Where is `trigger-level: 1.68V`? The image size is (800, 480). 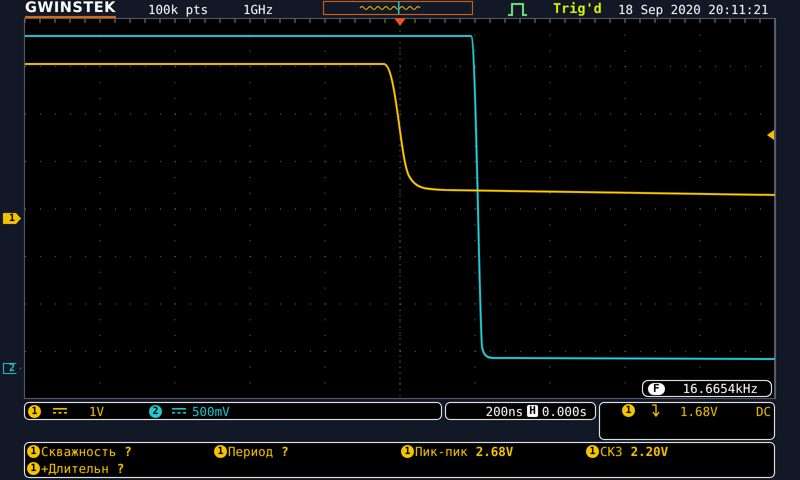
trigger-level: 1.68V is located at coordinates (699, 411).